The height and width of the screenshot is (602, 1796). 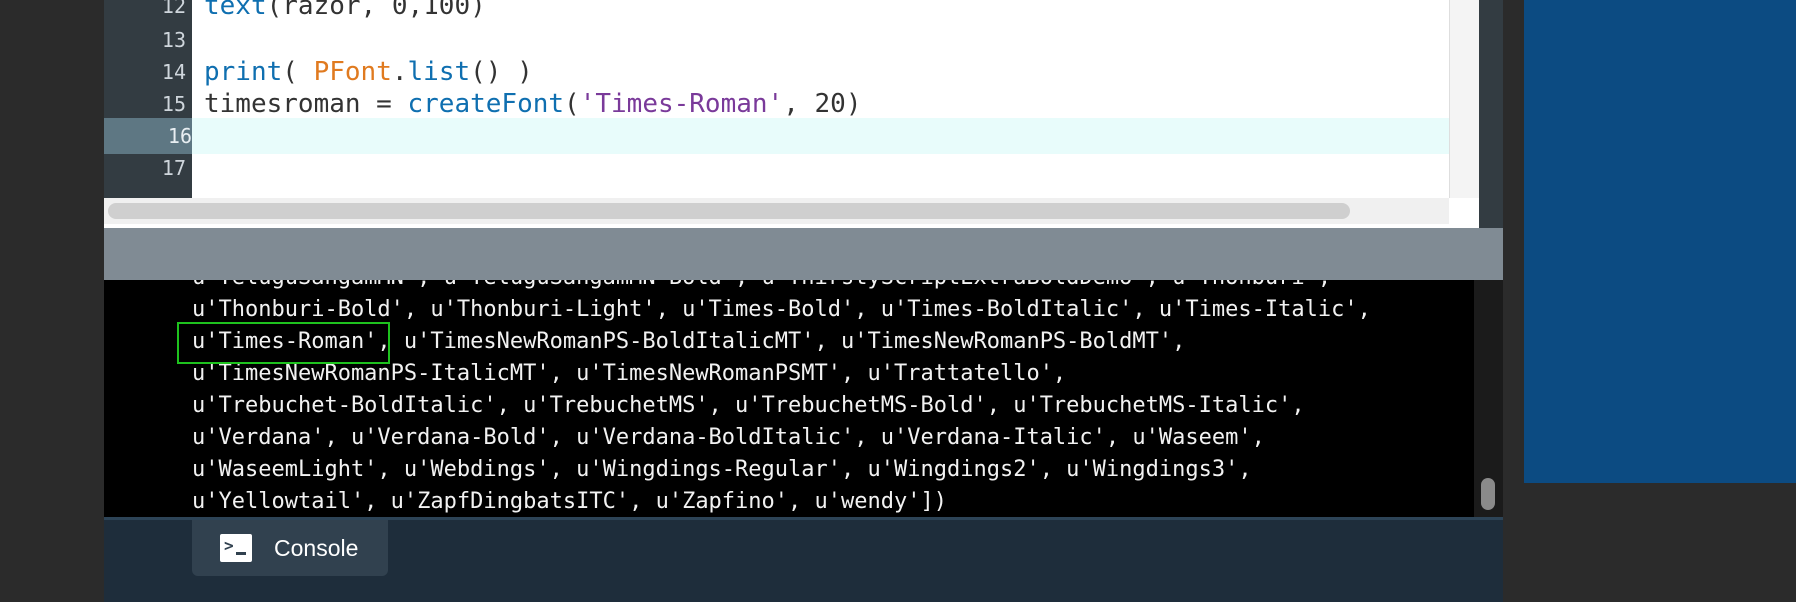 What do you see at coordinates (803, 12) in the screenshot?
I see `code-line: 12 text(razor, 0,100)` at bounding box center [803, 12].